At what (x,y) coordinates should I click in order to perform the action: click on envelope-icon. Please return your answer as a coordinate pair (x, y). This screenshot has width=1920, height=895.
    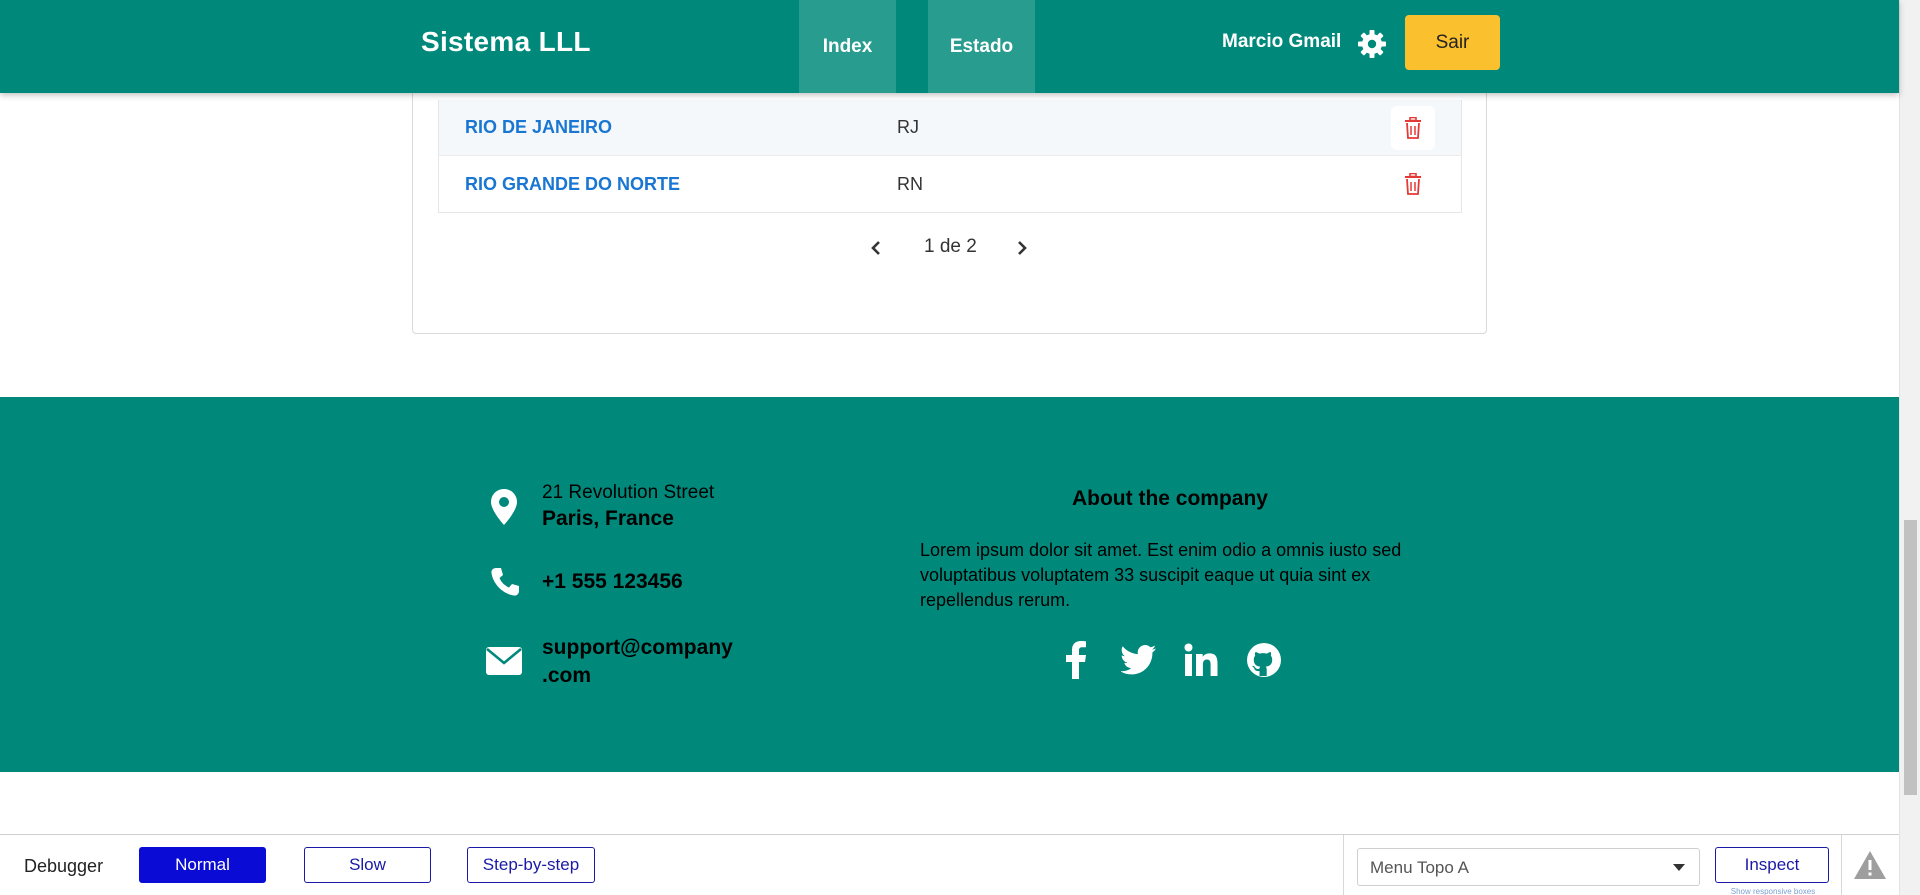
    Looking at the image, I should click on (504, 661).